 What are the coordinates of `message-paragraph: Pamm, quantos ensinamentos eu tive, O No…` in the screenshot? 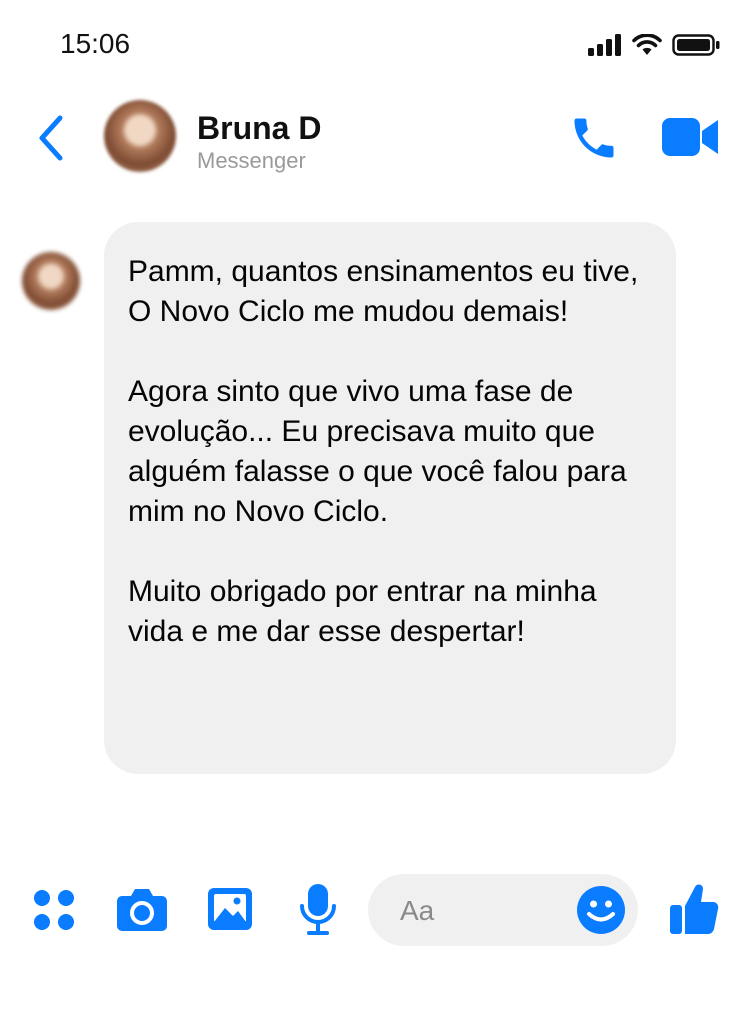 It's located at (383, 291).